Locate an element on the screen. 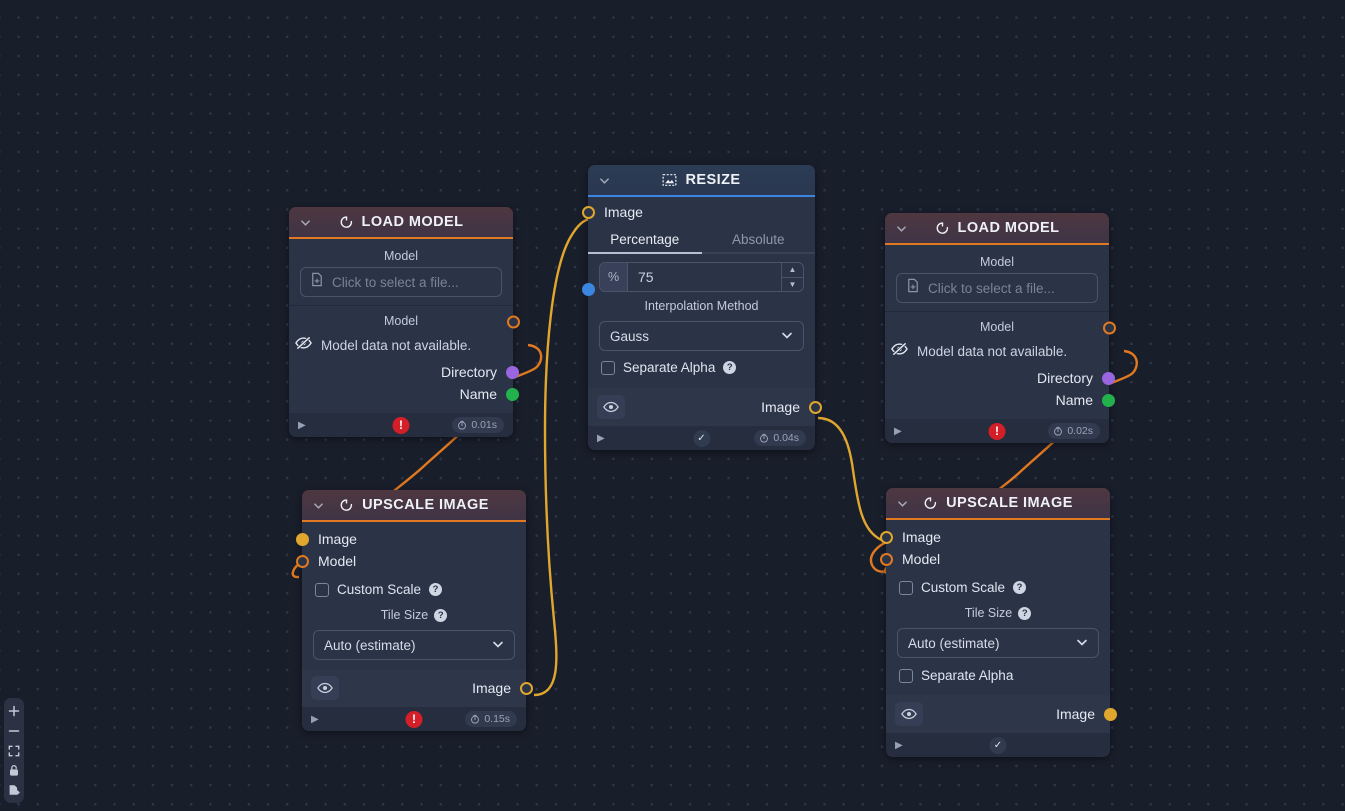  resize-mode-tabs: Percentage Absolute is located at coordinates (701, 240).